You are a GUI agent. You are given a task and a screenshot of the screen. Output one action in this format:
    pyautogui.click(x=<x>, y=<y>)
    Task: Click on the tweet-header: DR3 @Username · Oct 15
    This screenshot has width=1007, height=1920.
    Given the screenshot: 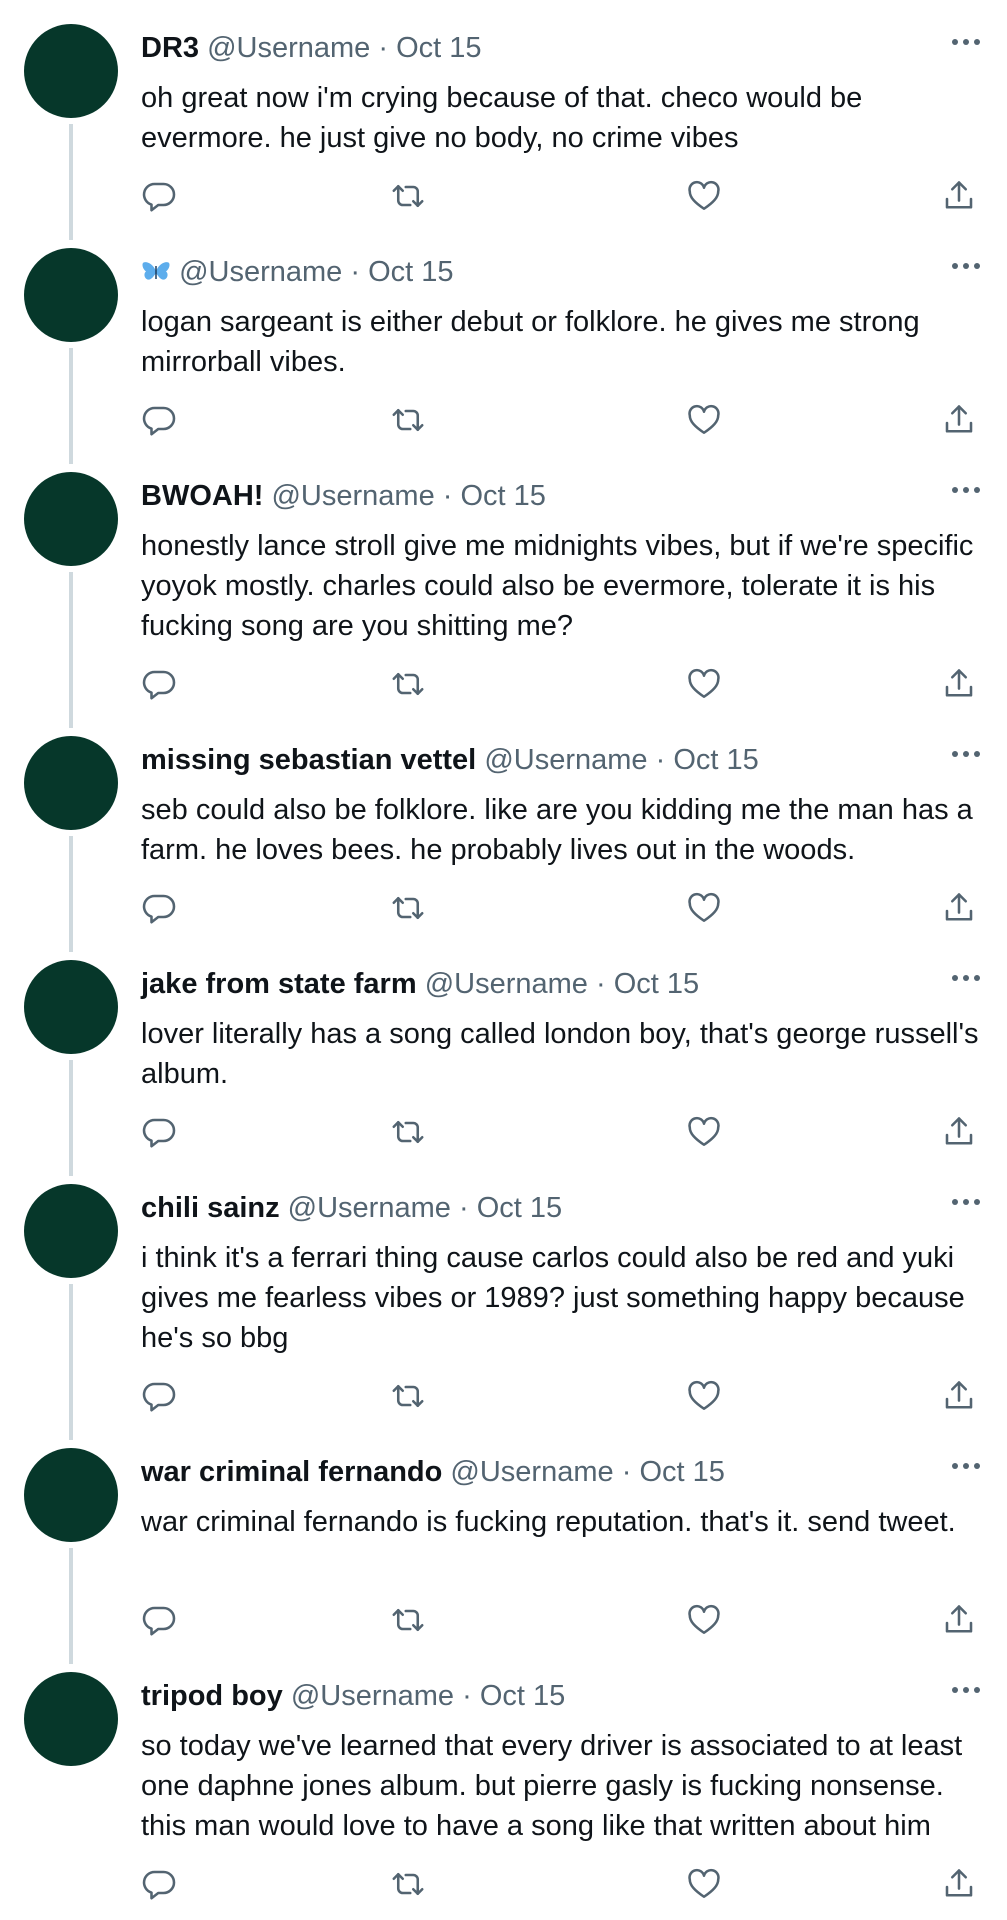 What is the action you would take?
    pyautogui.click(x=311, y=48)
    